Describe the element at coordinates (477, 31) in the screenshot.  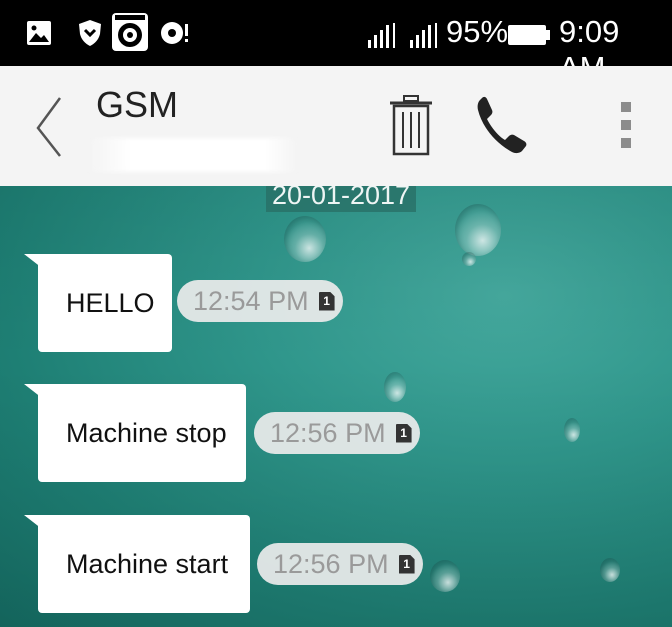
I see `battery-percentage: 95%` at that location.